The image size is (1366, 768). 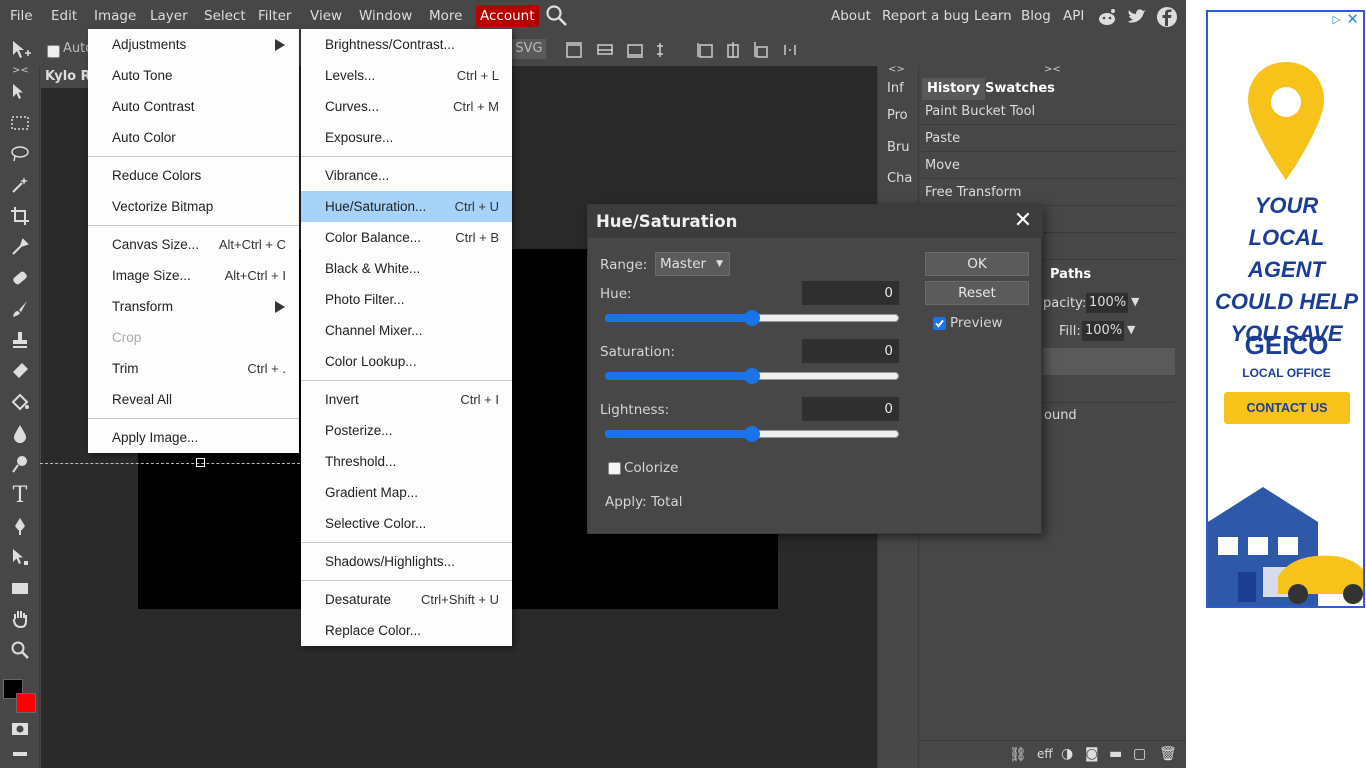 I want to click on saturation-slider, so click(x=752, y=376).